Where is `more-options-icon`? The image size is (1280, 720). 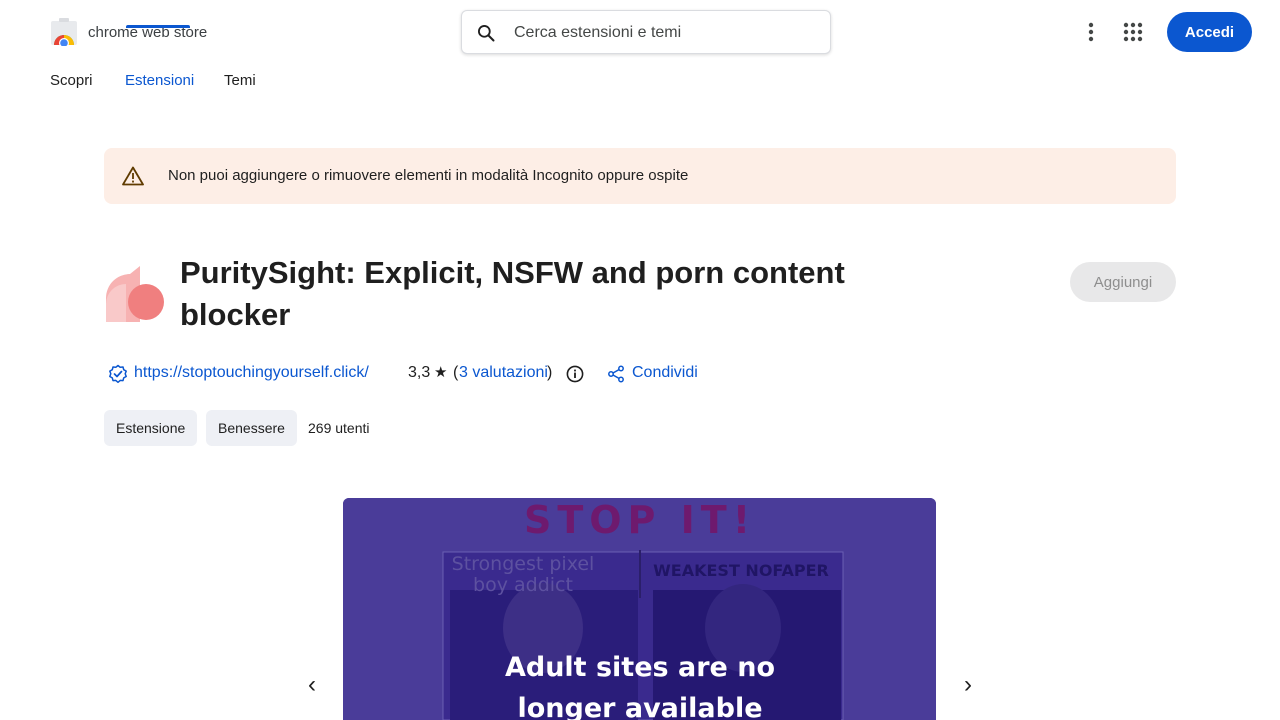
more-options-icon is located at coordinates (1091, 32).